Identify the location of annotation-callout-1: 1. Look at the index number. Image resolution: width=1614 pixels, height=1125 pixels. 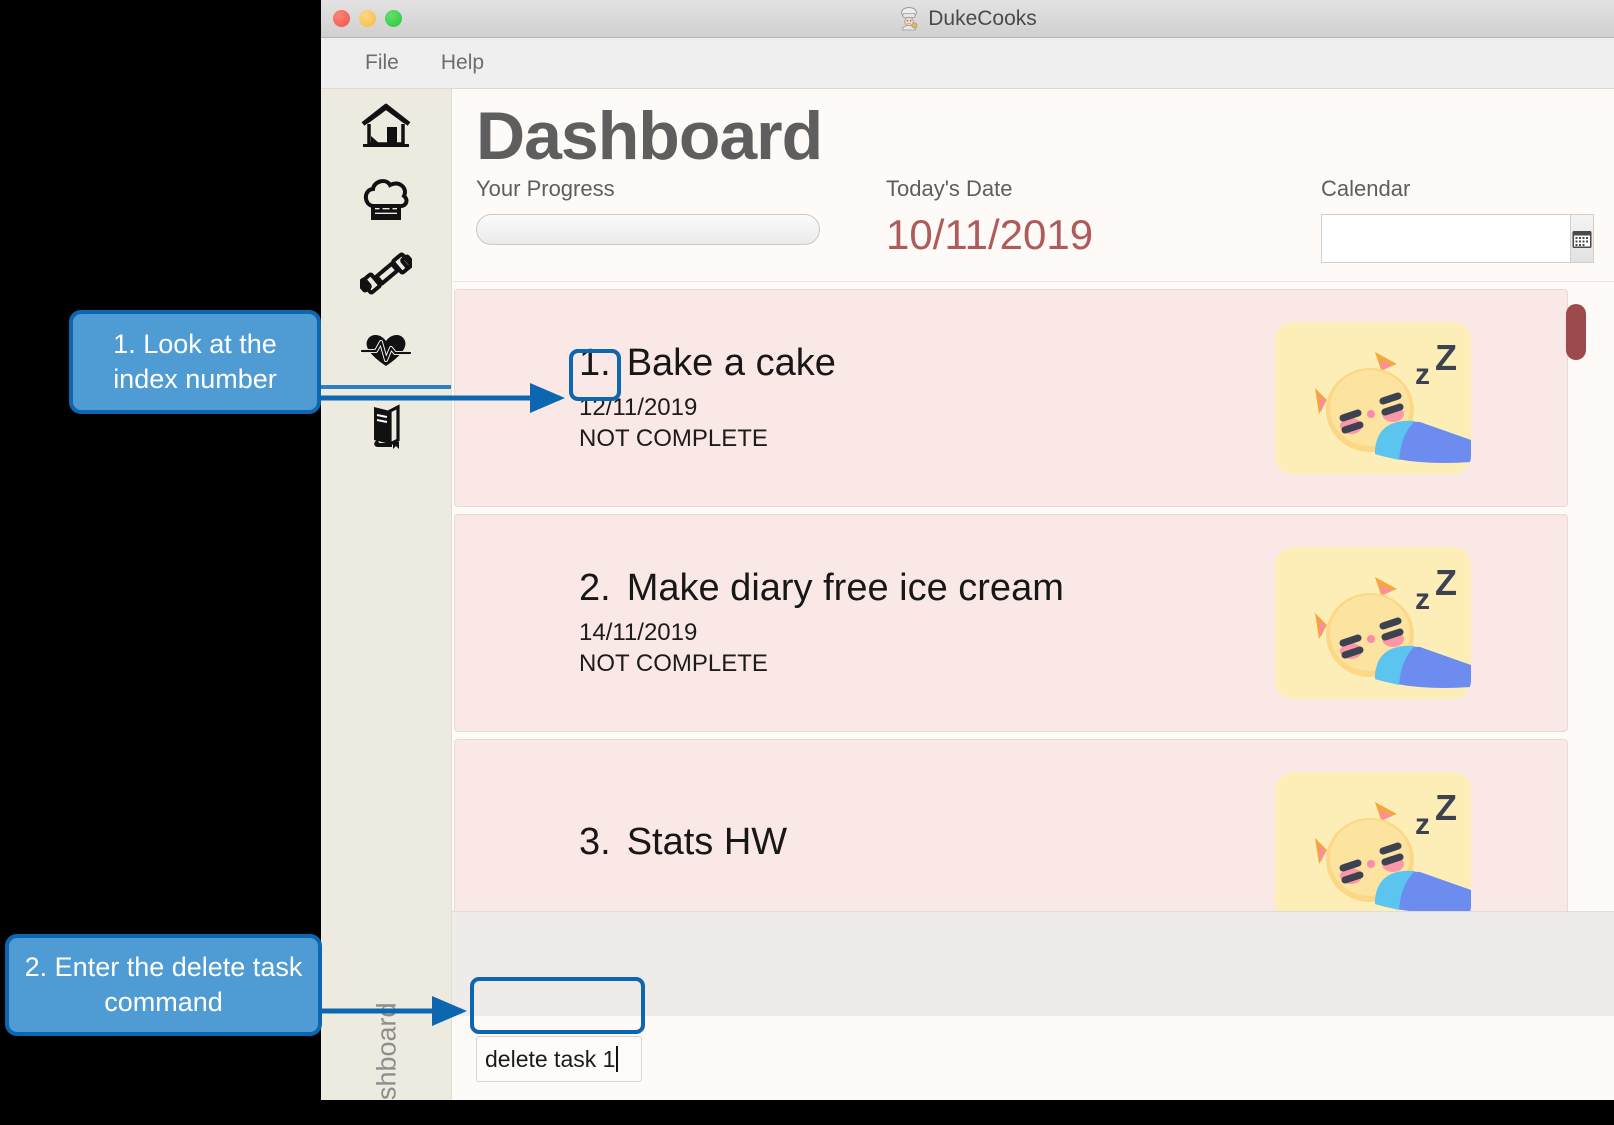
(195, 362).